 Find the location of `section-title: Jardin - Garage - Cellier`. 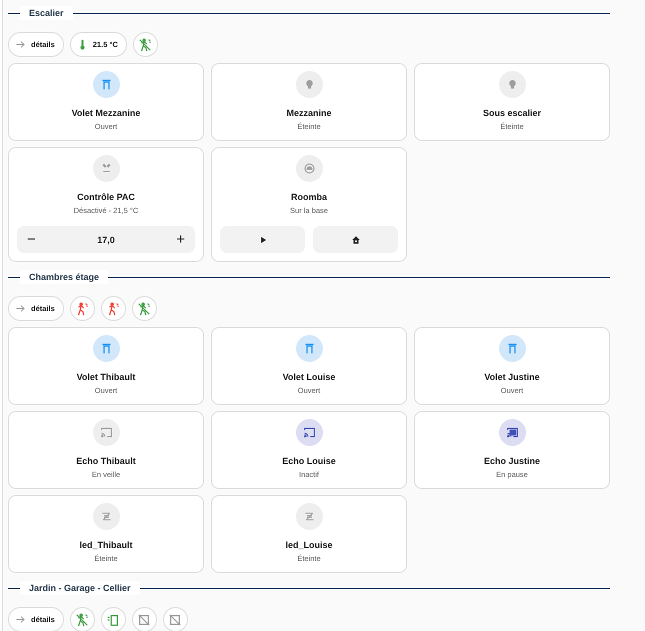

section-title: Jardin - Garage - Cellier is located at coordinates (80, 588).